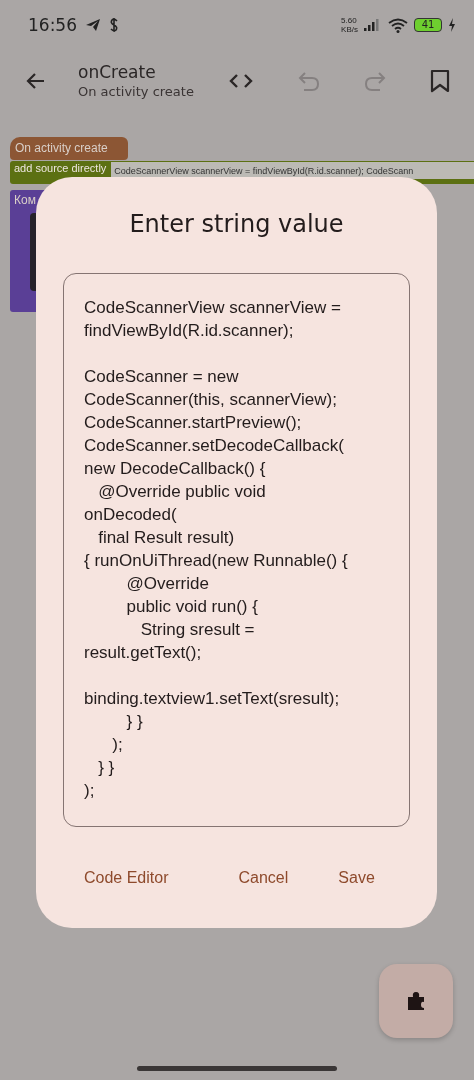 This screenshot has width=474, height=1080. What do you see at coordinates (114, 25) in the screenshot?
I see `currency-icon` at bounding box center [114, 25].